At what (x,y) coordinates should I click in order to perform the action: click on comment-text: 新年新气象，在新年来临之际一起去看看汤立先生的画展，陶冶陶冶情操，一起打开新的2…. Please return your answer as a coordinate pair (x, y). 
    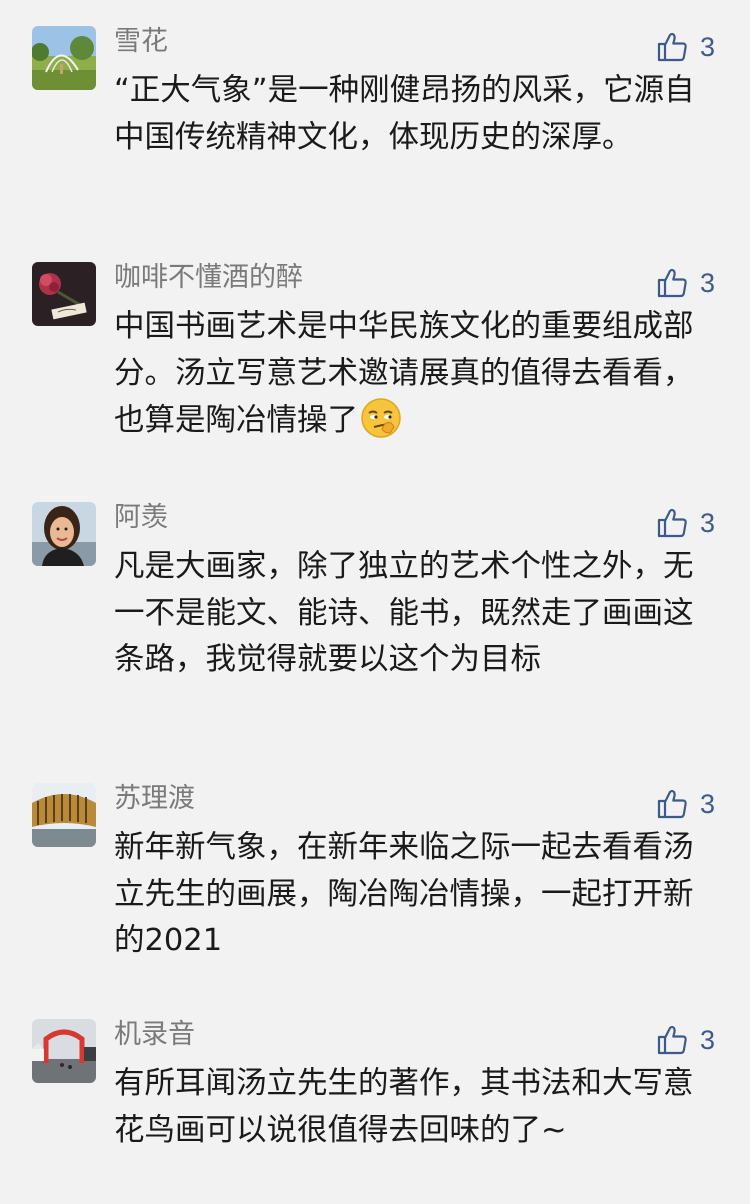
    Looking at the image, I should click on (404, 894).